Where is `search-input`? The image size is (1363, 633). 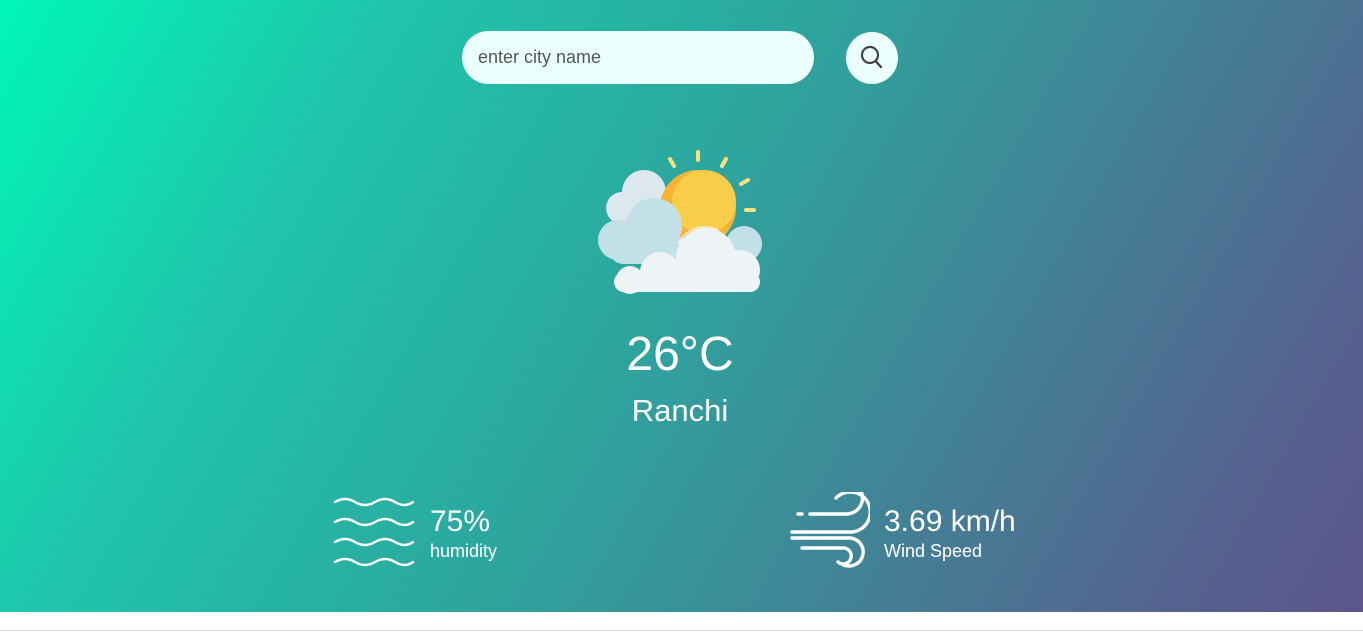 search-input is located at coordinates (638, 57).